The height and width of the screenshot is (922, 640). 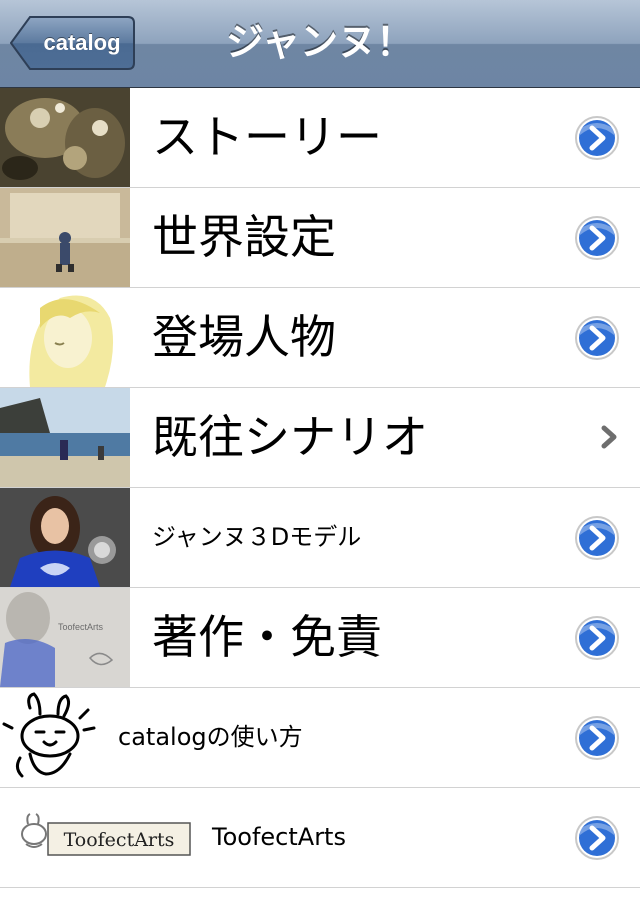 I want to click on scenario-thumbnail, so click(x=65, y=437).